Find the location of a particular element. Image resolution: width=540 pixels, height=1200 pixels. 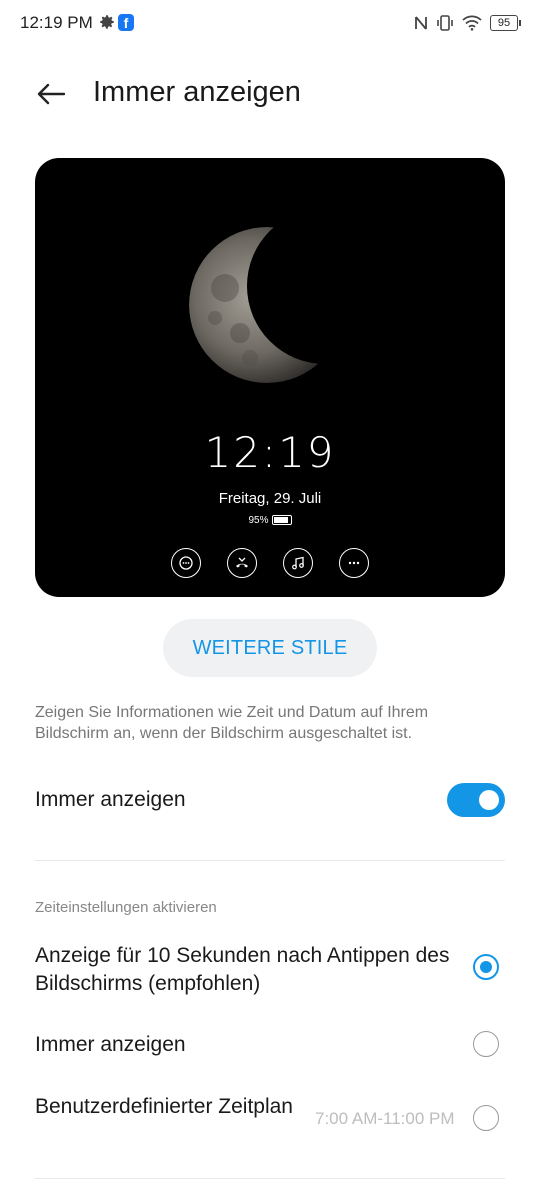

always-show-toggle is located at coordinates (476, 800).